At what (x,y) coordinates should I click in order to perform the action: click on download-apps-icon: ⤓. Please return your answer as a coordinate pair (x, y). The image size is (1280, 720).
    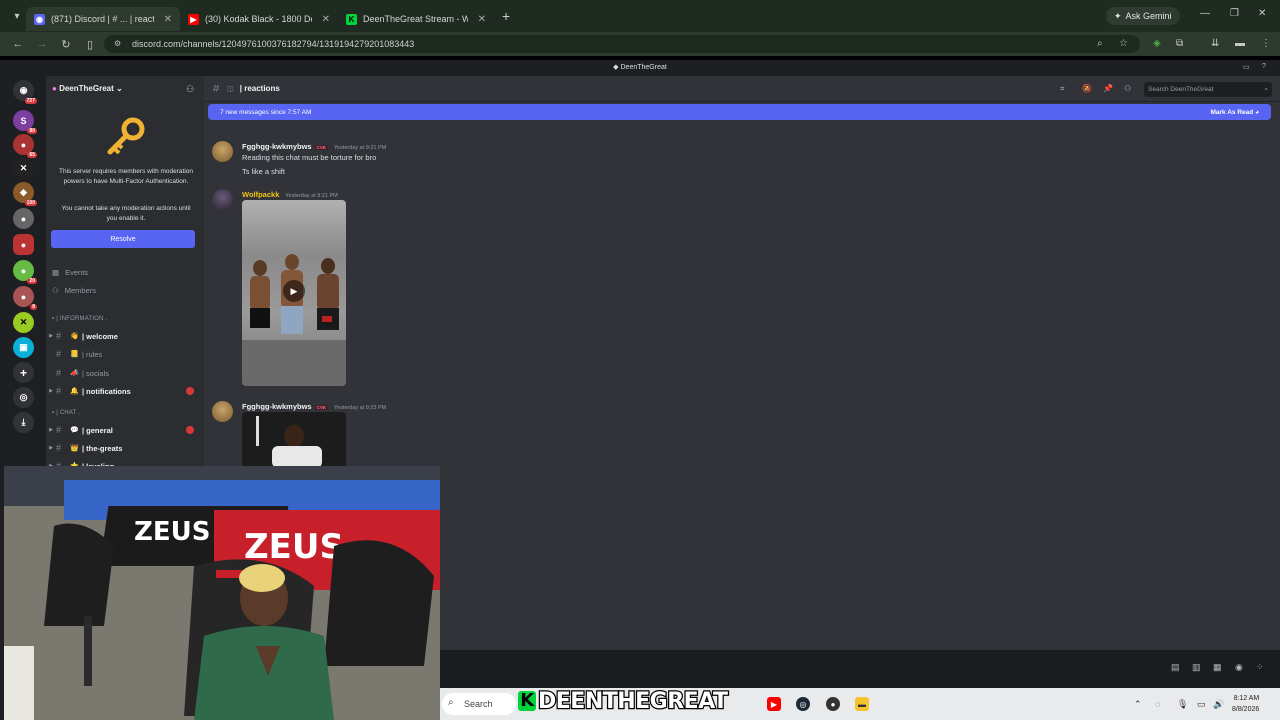
    Looking at the image, I should click on (23, 422).